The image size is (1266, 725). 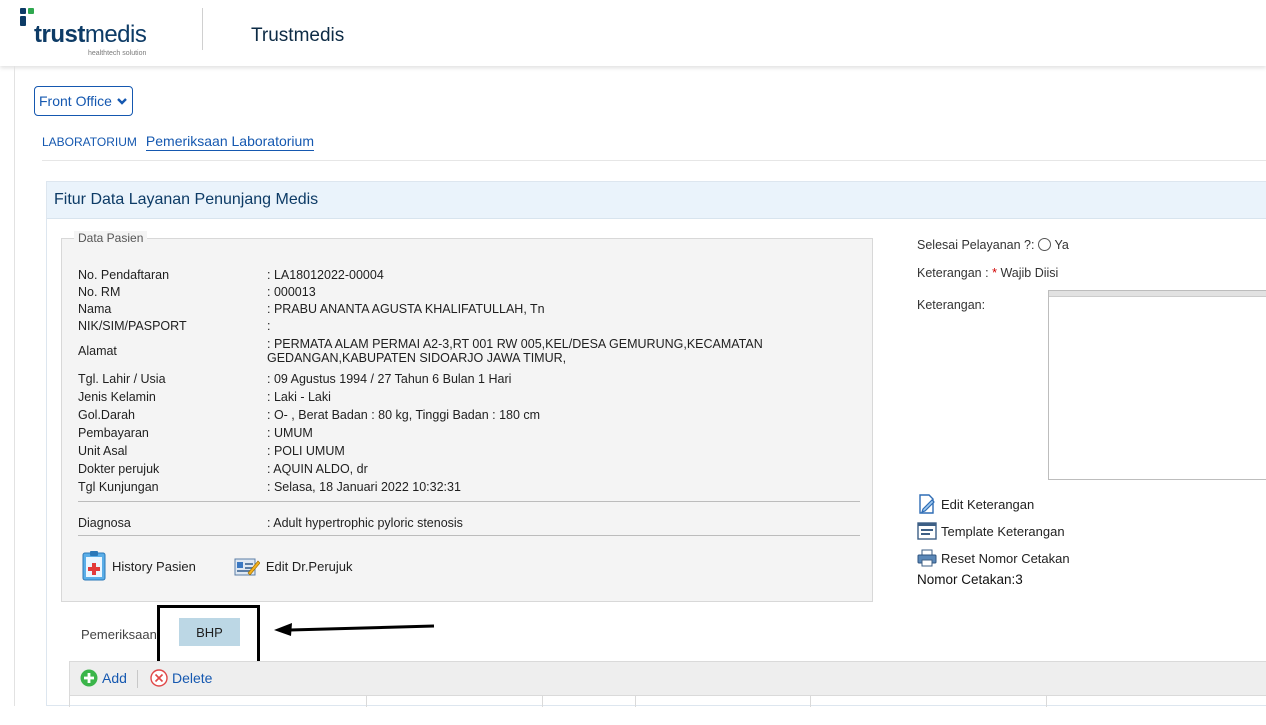 What do you see at coordinates (970, 579) in the screenshot?
I see `nomor-cetakan: Nomor Cetakan:3` at bounding box center [970, 579].